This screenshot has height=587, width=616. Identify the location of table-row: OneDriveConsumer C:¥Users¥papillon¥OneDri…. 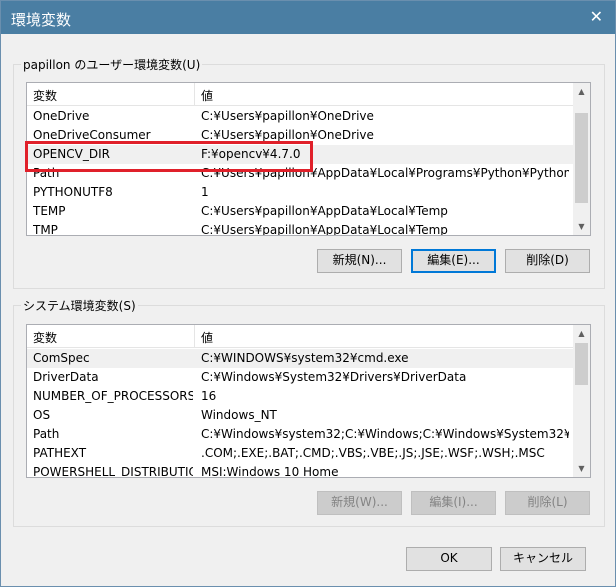
(300, 135).